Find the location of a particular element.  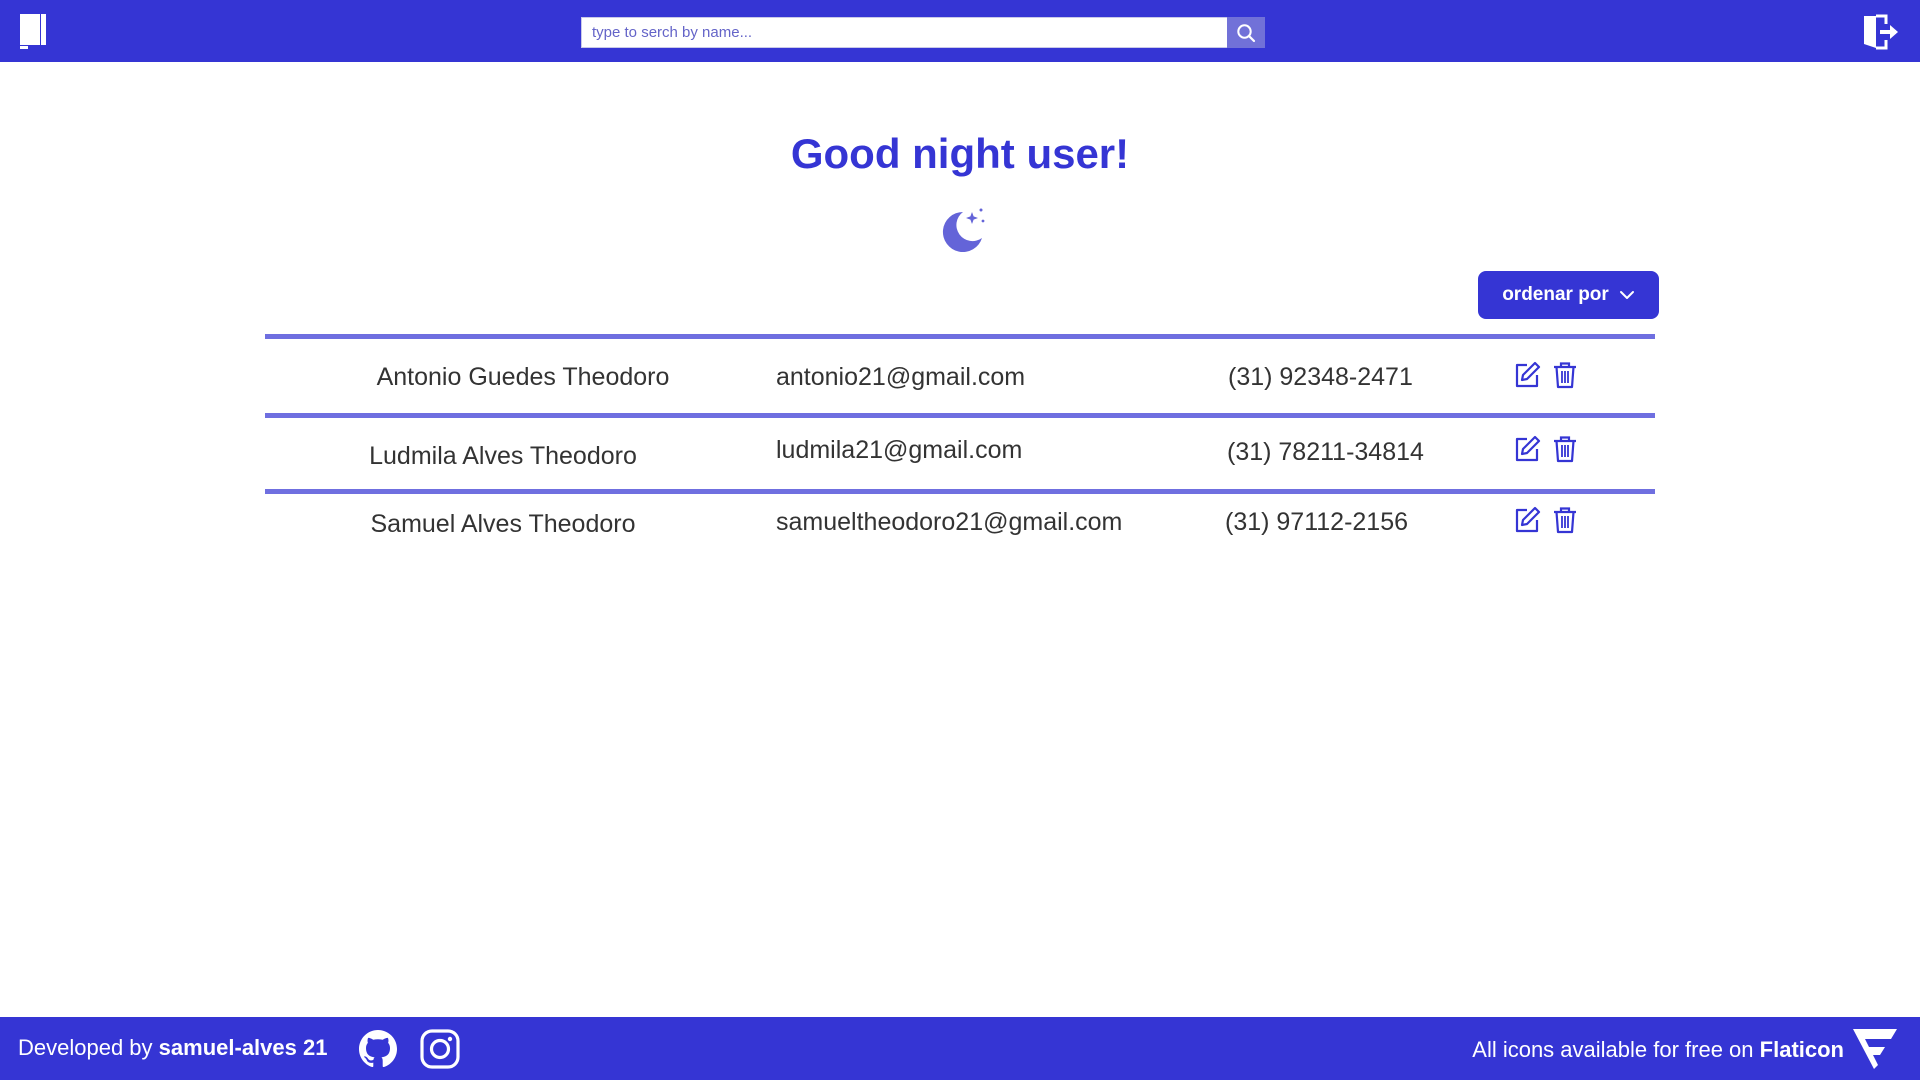

chevron-down-icon is located at coordinates (1626, 295).